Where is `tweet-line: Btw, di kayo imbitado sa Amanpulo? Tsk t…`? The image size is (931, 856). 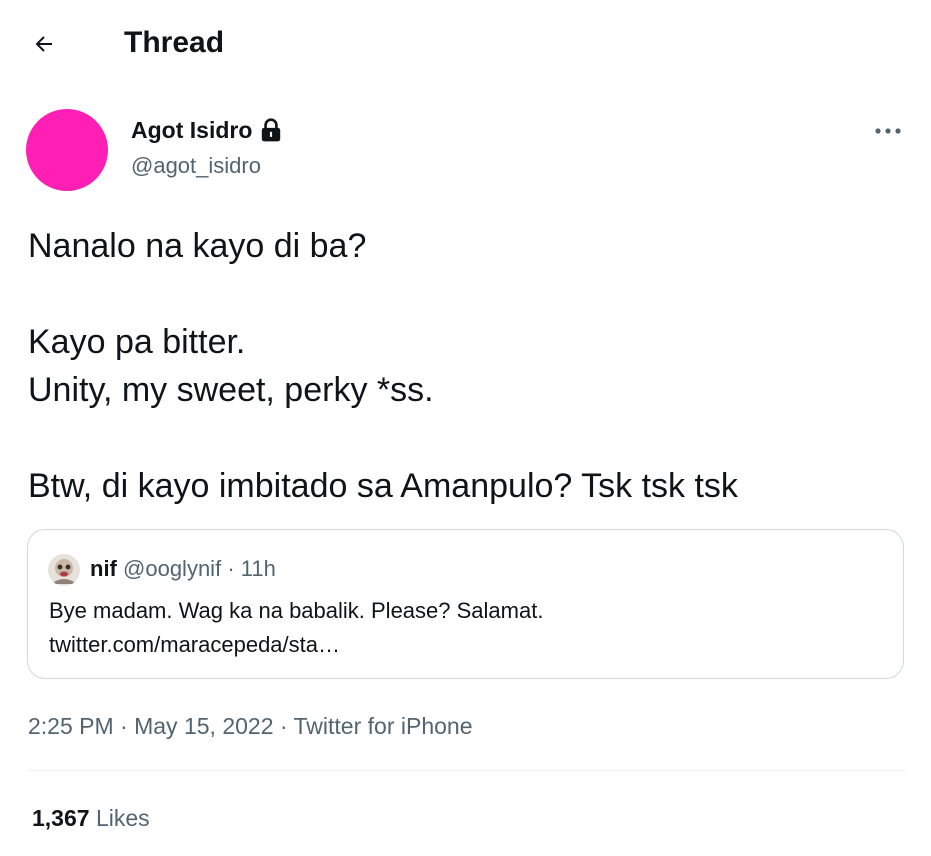 tweet-line: Btw, di kayo imbitado sa Amanpulo? Tsk t… is located at coordinates (383, 486).